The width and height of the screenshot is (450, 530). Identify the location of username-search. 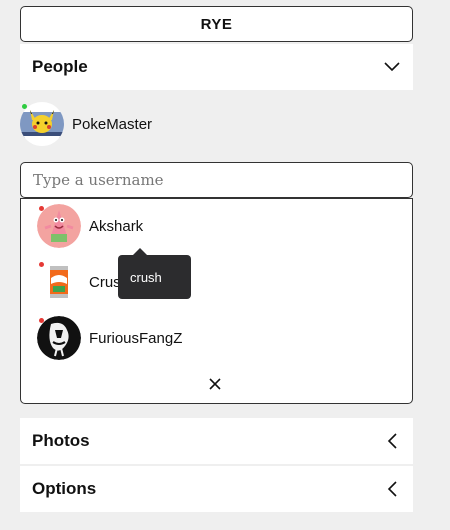
(216, 180).